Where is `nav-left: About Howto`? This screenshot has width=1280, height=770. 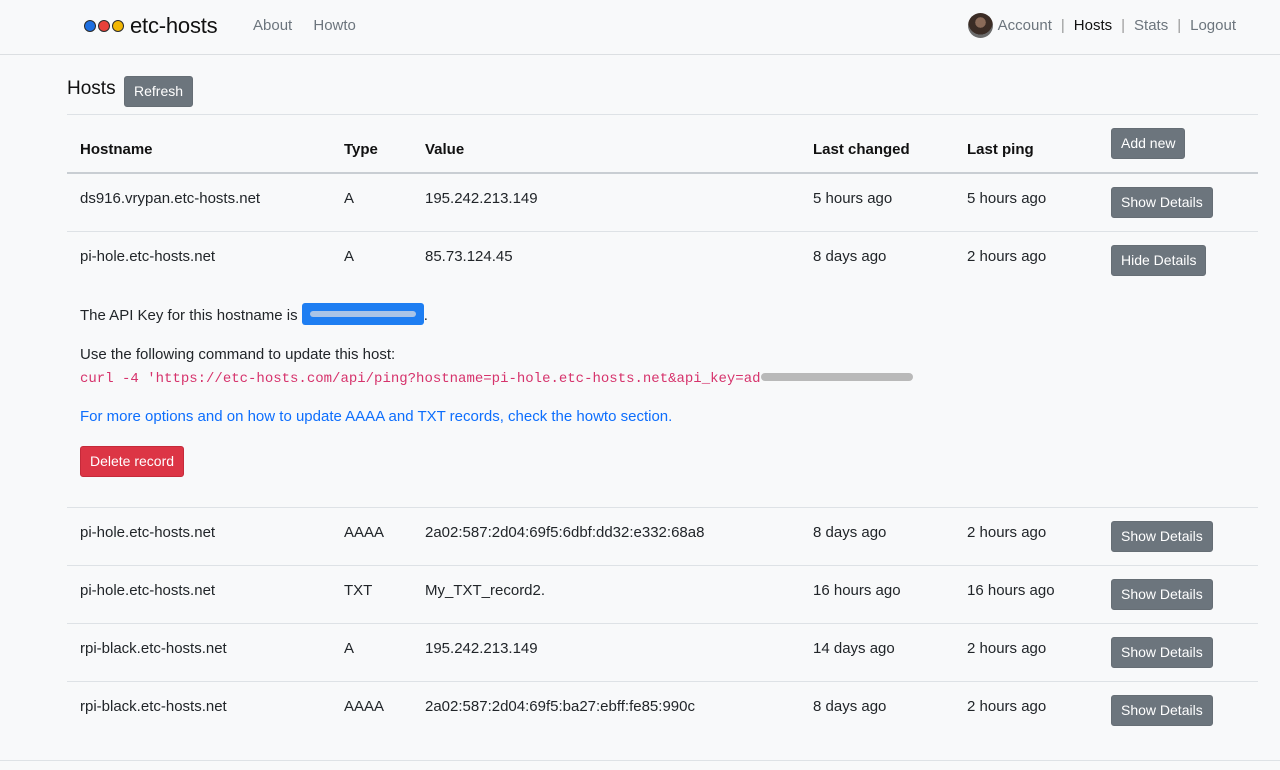
nav-left: About Howto is located at coordinates (313, 25).